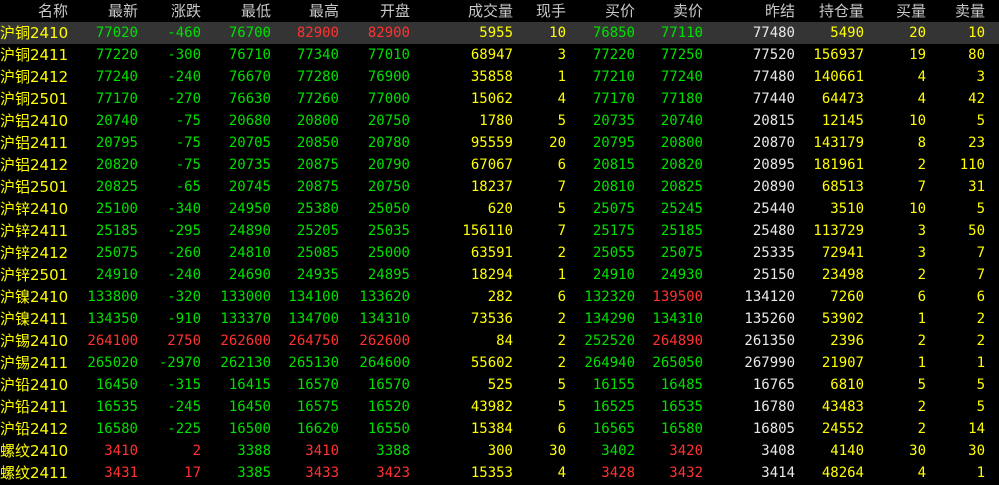 The width and height of the screenshot is (999, 485). Describe the element at coordinates (613, 77) in the screenshot. I see `cell-bid: 77210` at that location.